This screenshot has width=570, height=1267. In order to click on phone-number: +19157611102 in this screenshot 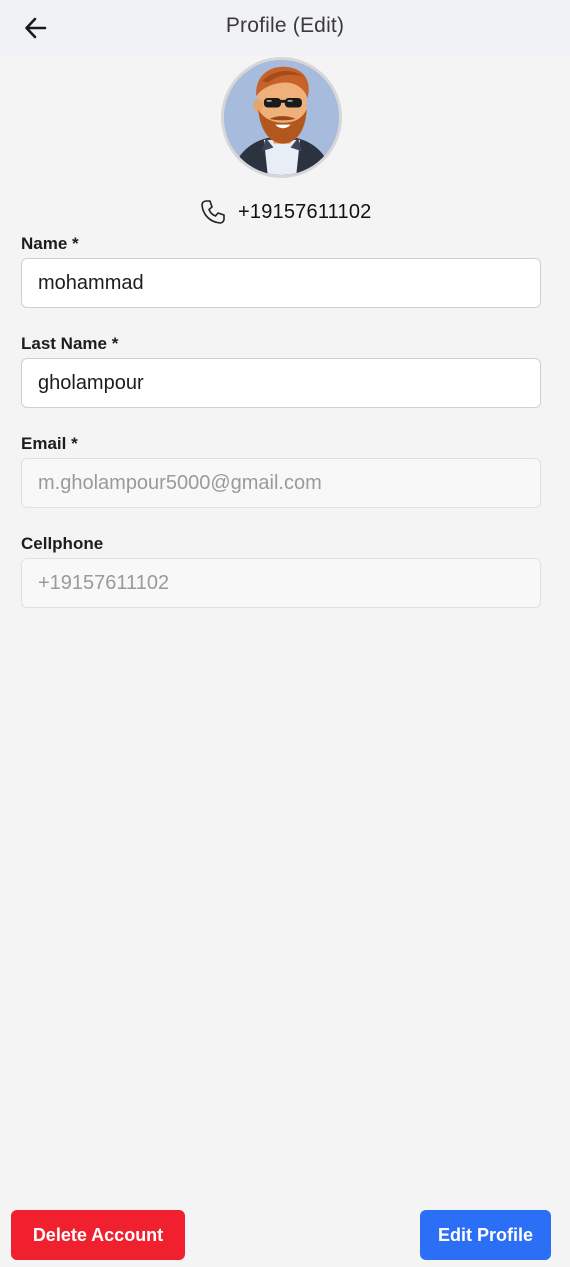, I will do `click(305, 211)`.